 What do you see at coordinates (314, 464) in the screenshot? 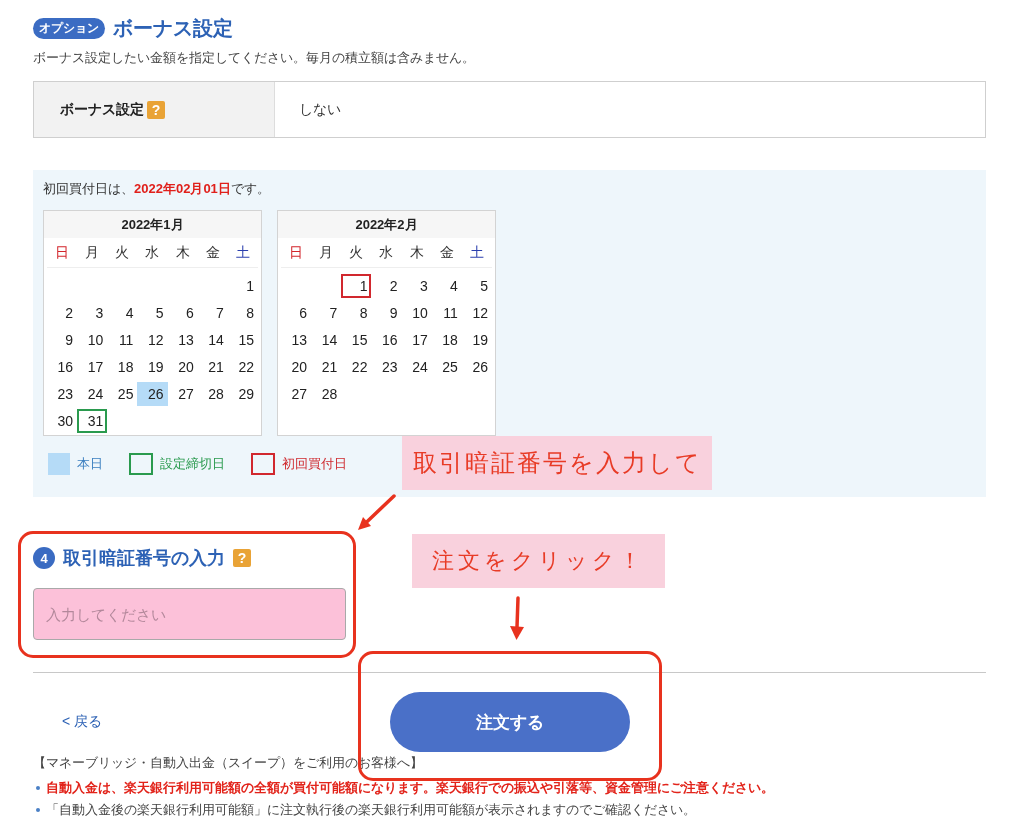
I see `legend-label: 初回買付日` at bounding box center [314, 464].